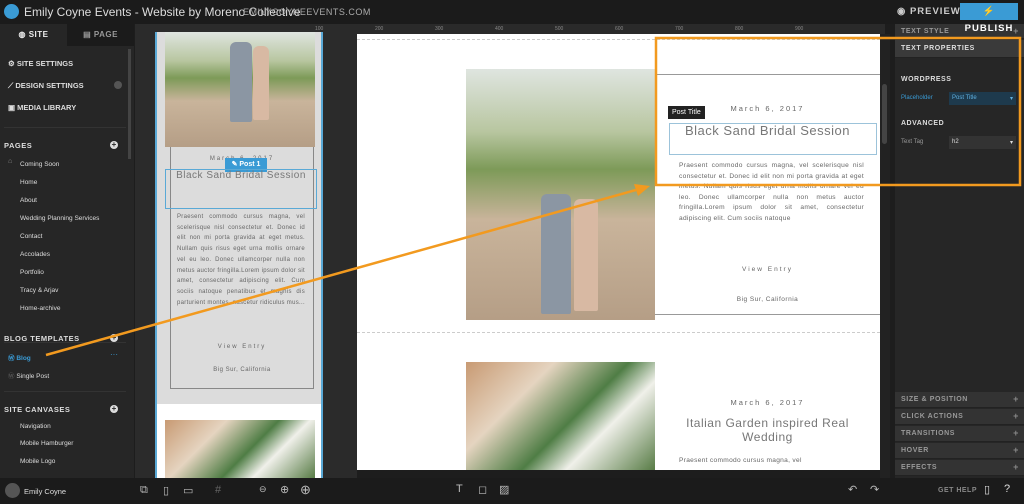 This screenshot has height=504, width=1024. What do you see at coordinates (59, 218) in the screenshot?
I see `page-item: Wedding Planning Services` at bounding box center [59, 218].